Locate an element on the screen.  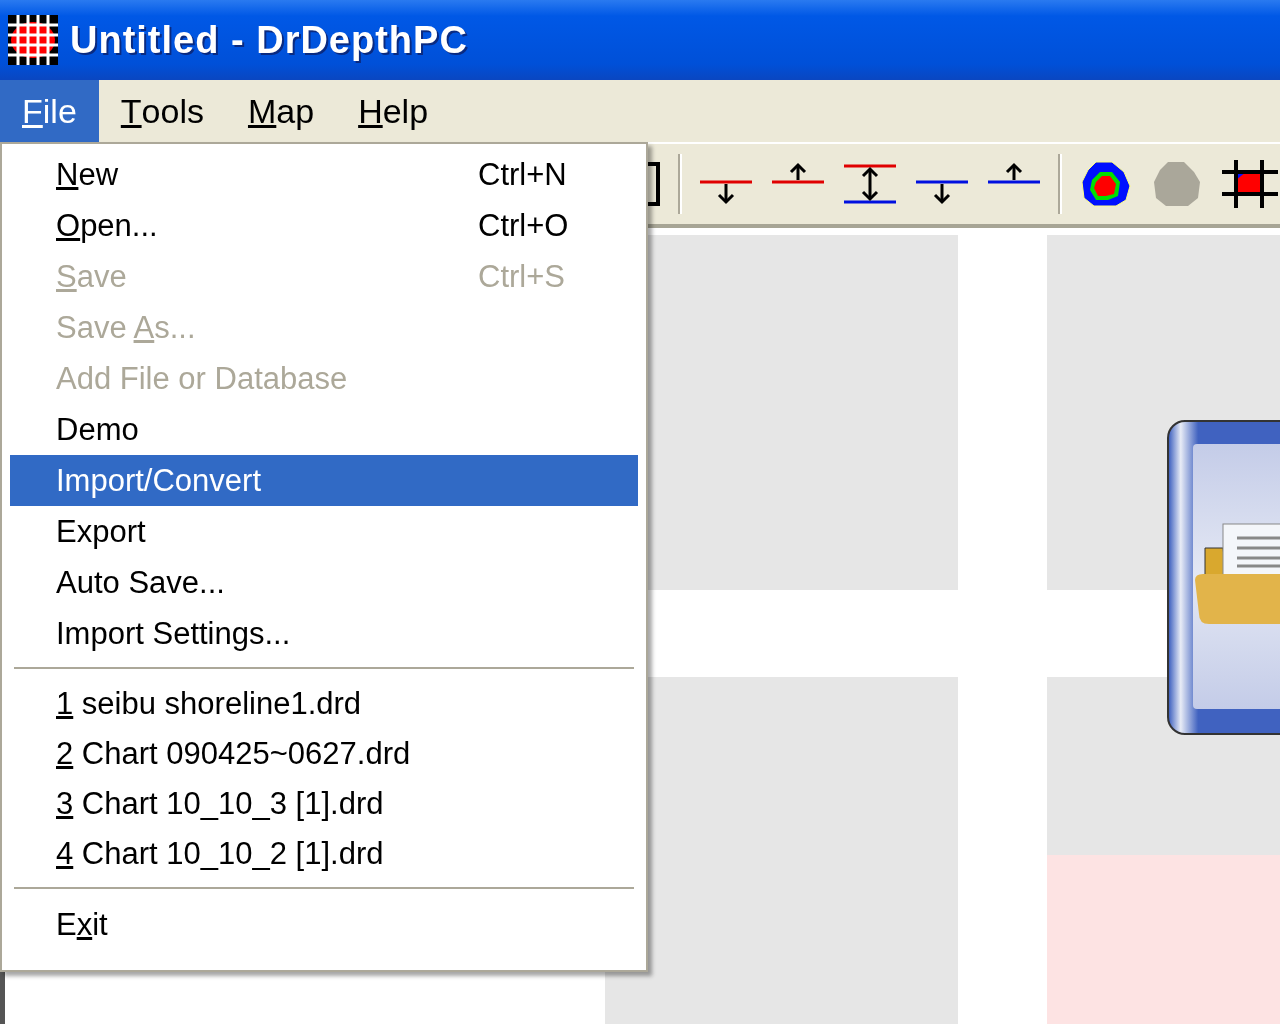
menu-option: Exit is located at coordinates (324, 924).